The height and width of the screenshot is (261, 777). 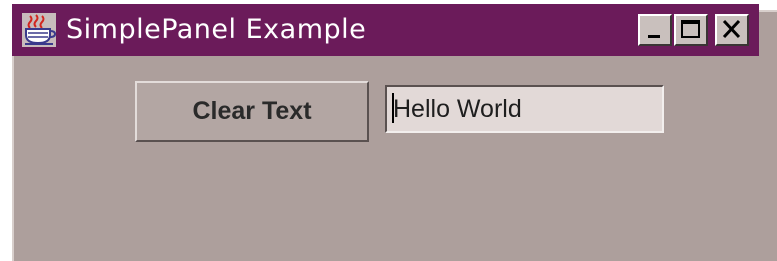 I want to click on text-caret, so click(x=393, y=108).